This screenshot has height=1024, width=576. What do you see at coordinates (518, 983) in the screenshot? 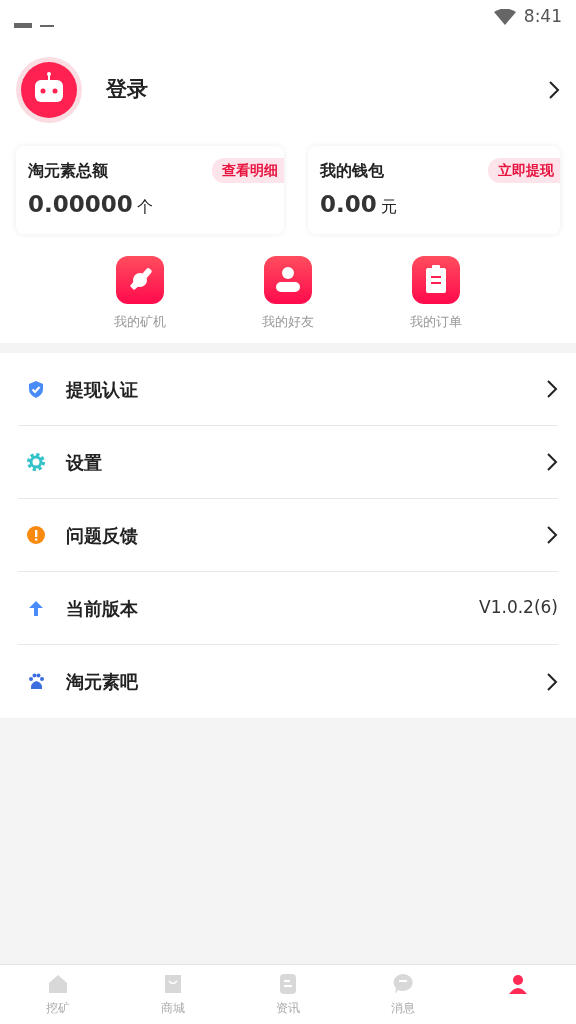
I see `person-icon` at bounding box center [518, 983].